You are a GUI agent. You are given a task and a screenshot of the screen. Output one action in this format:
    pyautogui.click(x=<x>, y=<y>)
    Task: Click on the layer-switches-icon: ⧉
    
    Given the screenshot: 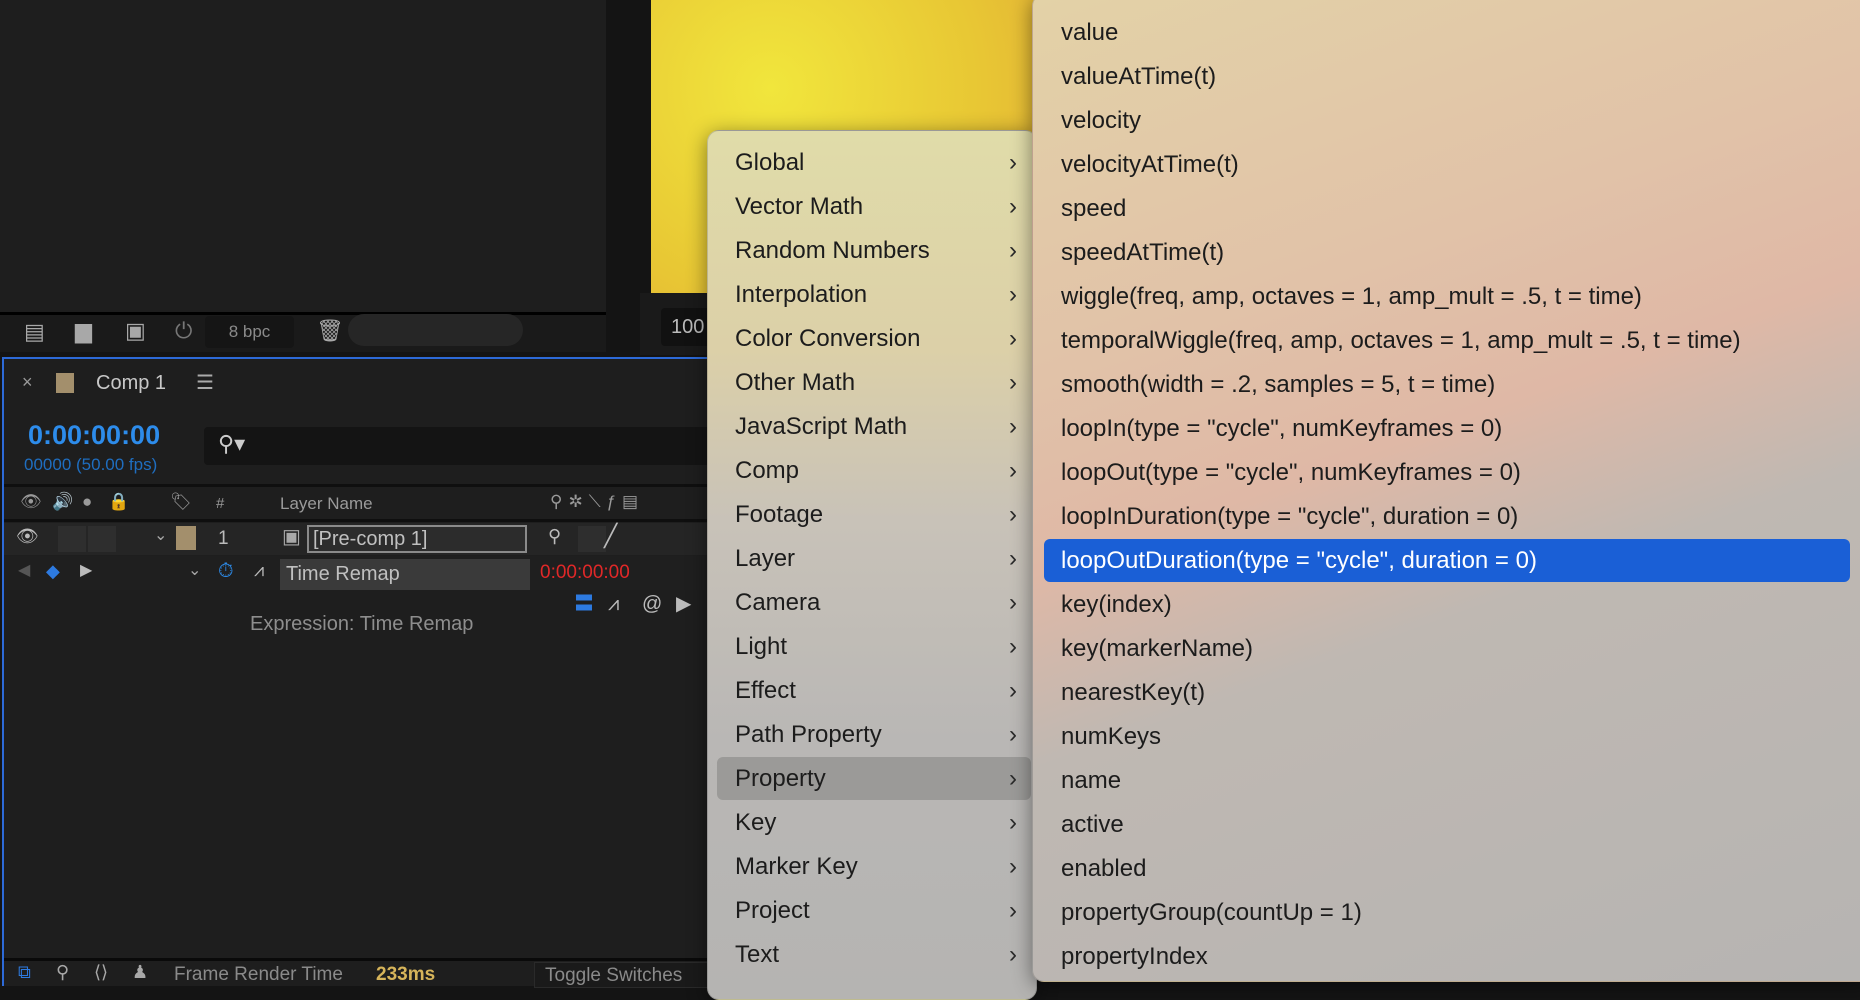 What is the action you would take?
    pyautogui.click(x=24, y=972)
    